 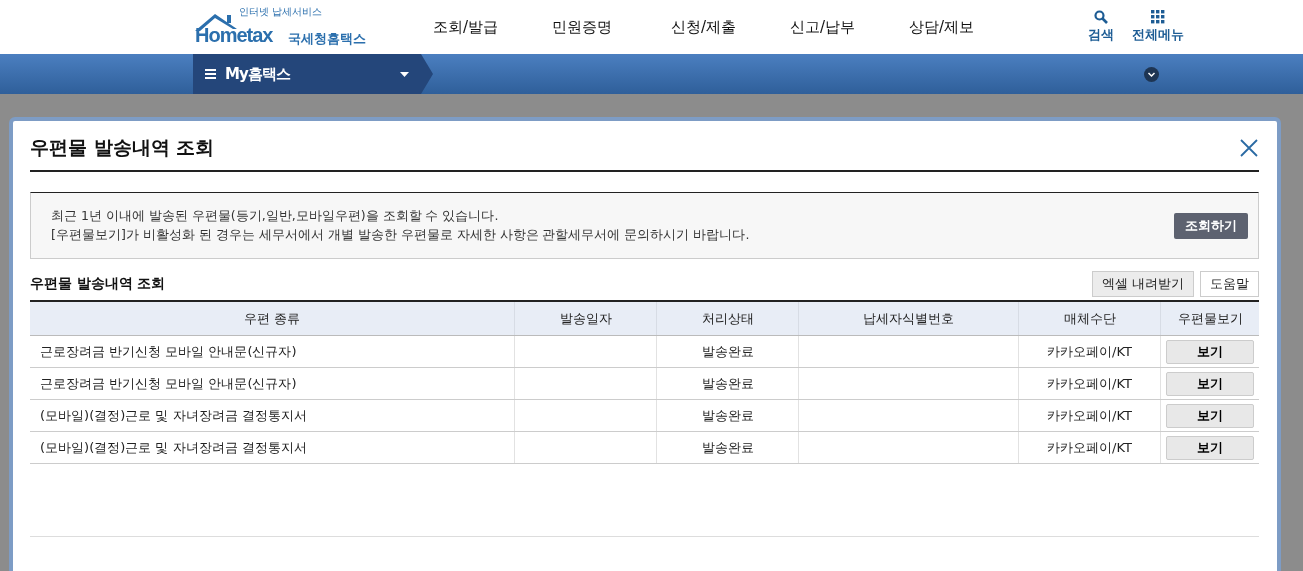 What do you see at coordinates (1158, 27) in the screenshot?
I see `header-action-button: 전체메뉴` at bounding box center [1158, 27].